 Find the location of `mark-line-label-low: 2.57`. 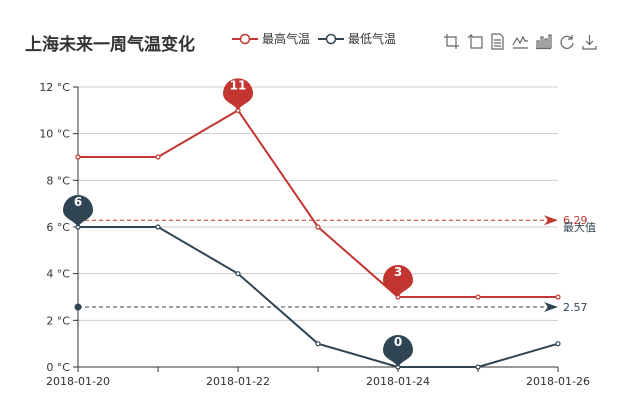

mark-line-label-low: 2.57 is located at coordinates (575, 307).